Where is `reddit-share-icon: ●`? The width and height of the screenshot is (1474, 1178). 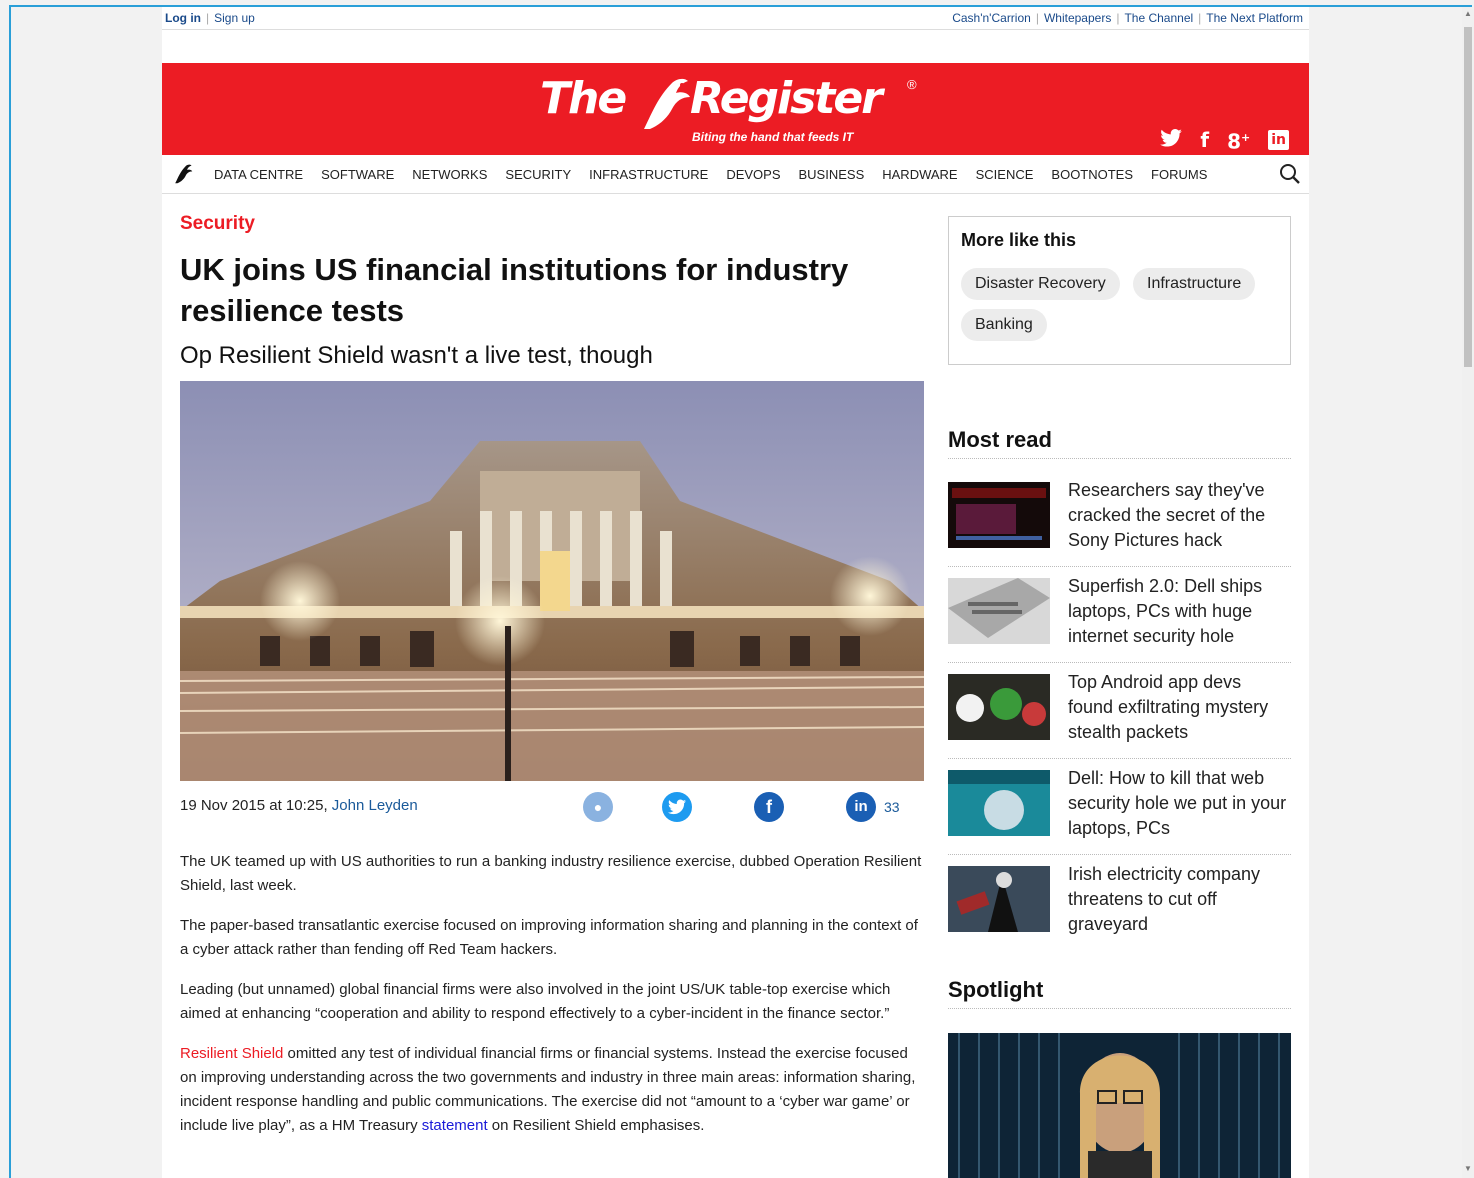
reddit-share-icon: ● is located at coordinates (598, 807).